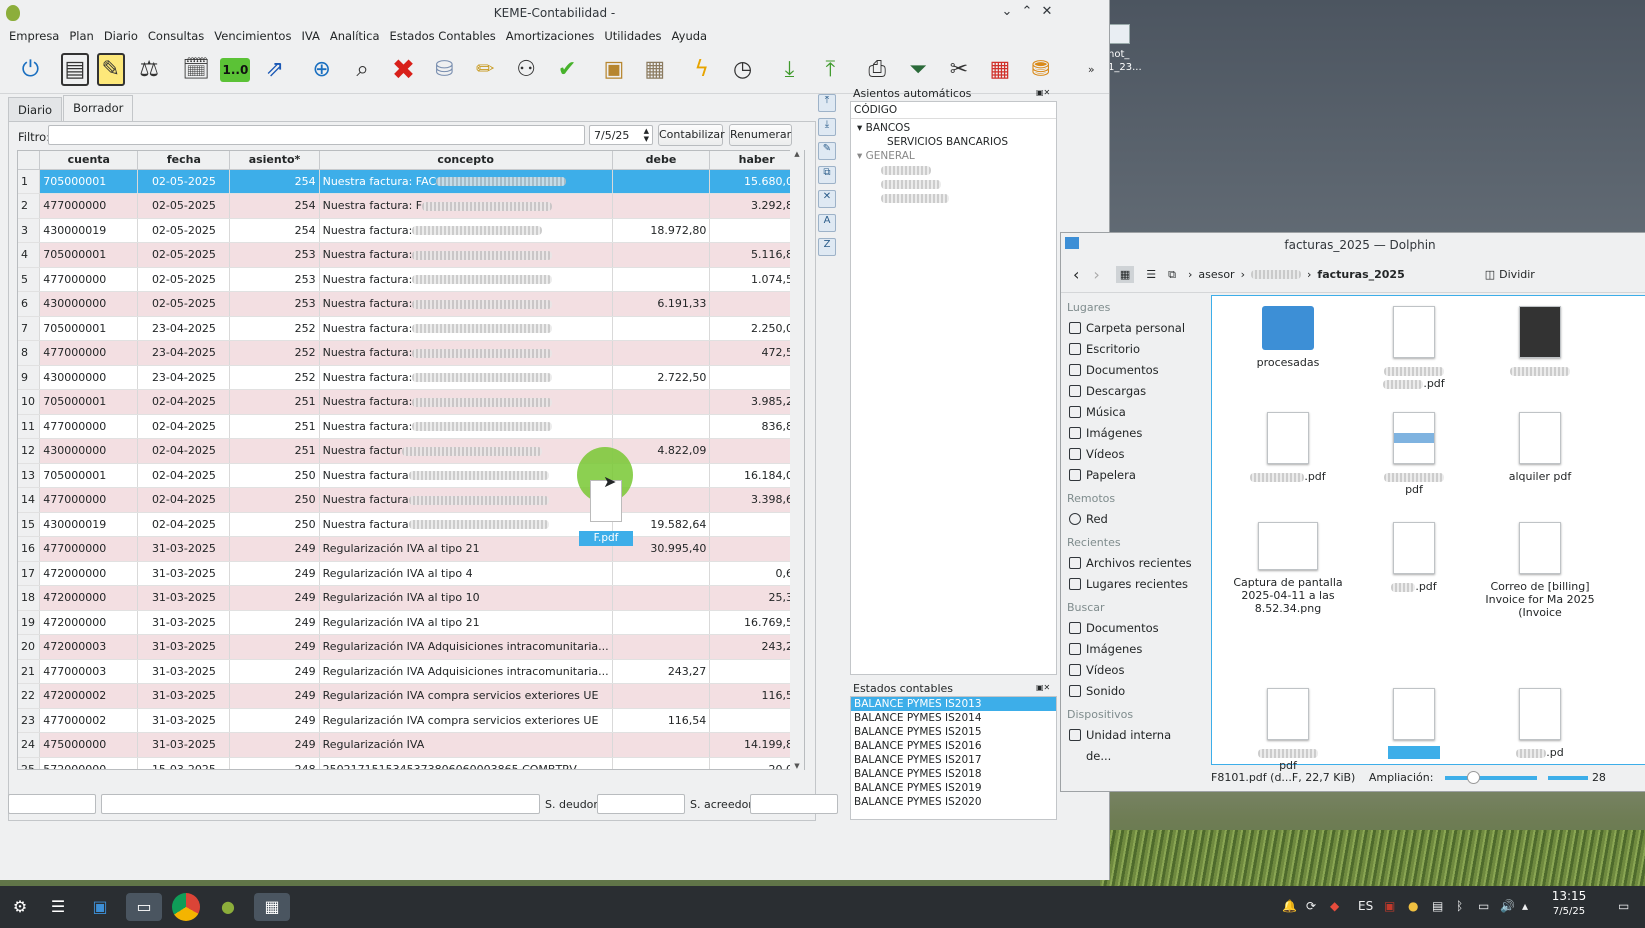 The image size is (1645, 928). Describe the element at coordinates (252, 36) in the screenshot. I see `menu-vencimientos: Vencimientos` at that location.